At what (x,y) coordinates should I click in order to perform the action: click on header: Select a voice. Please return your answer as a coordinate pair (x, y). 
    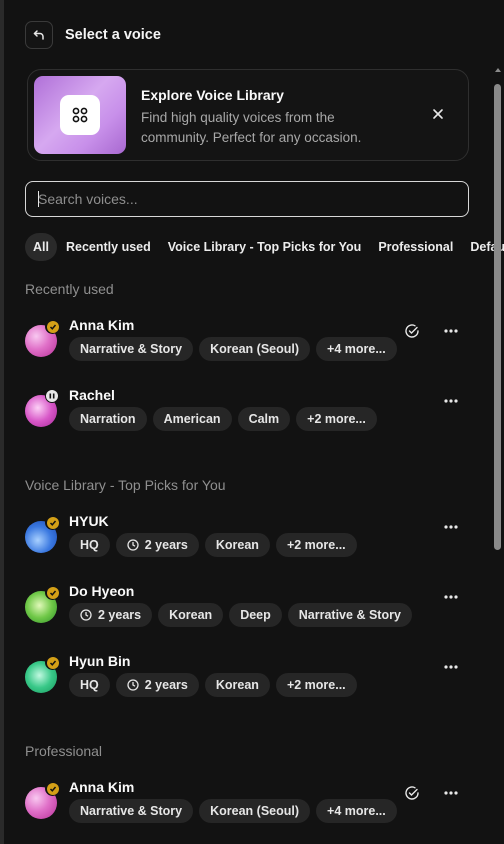
    Looking at the image, I should click on (93, 35).